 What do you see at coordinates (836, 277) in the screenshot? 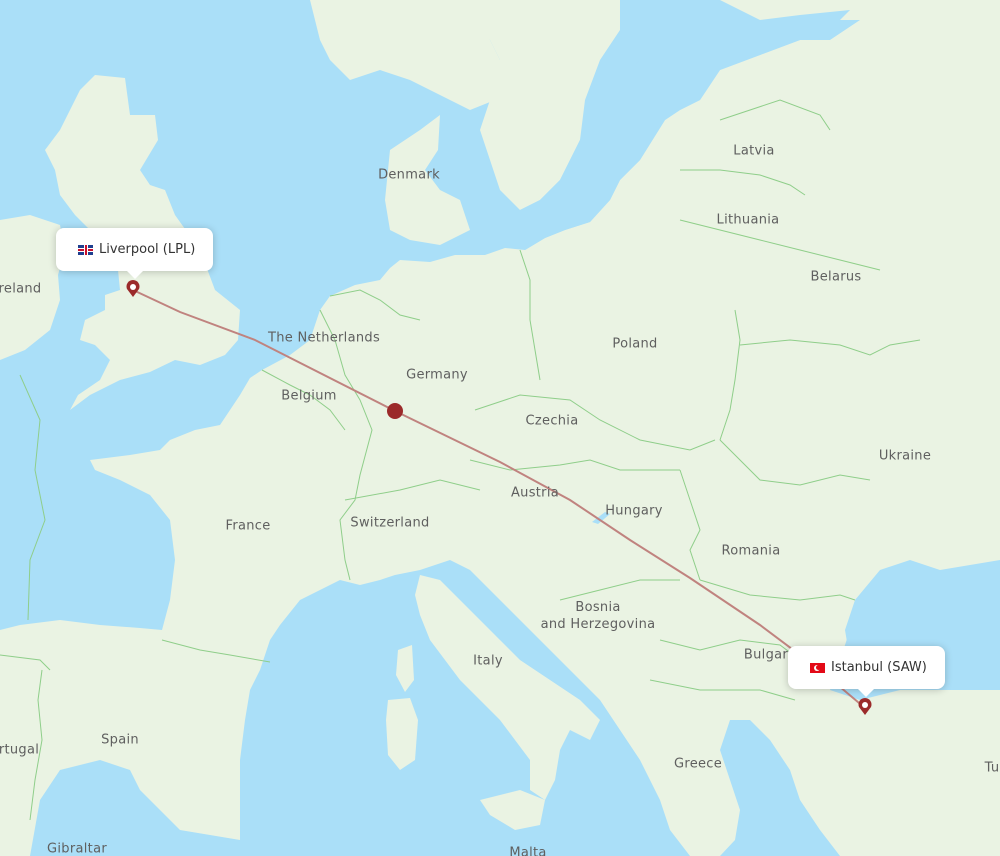
I see `country-label-belarus: Belarus` at bounding box center [836, 277].